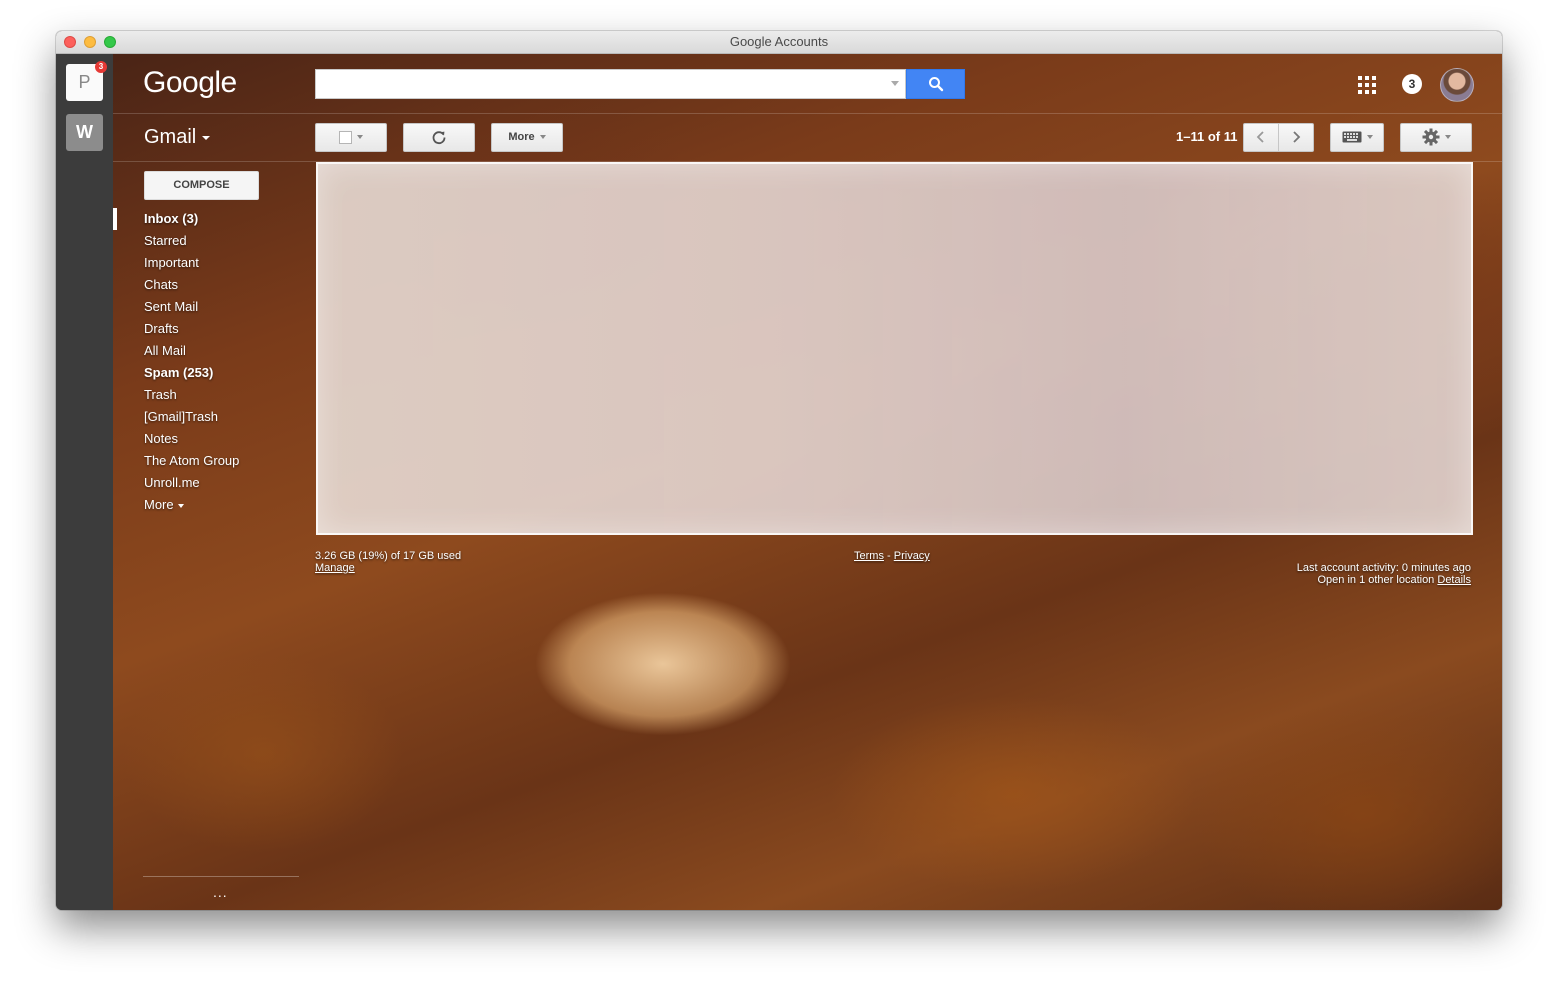  I want to click on window-title: Google Accounts, so click(779, 41).